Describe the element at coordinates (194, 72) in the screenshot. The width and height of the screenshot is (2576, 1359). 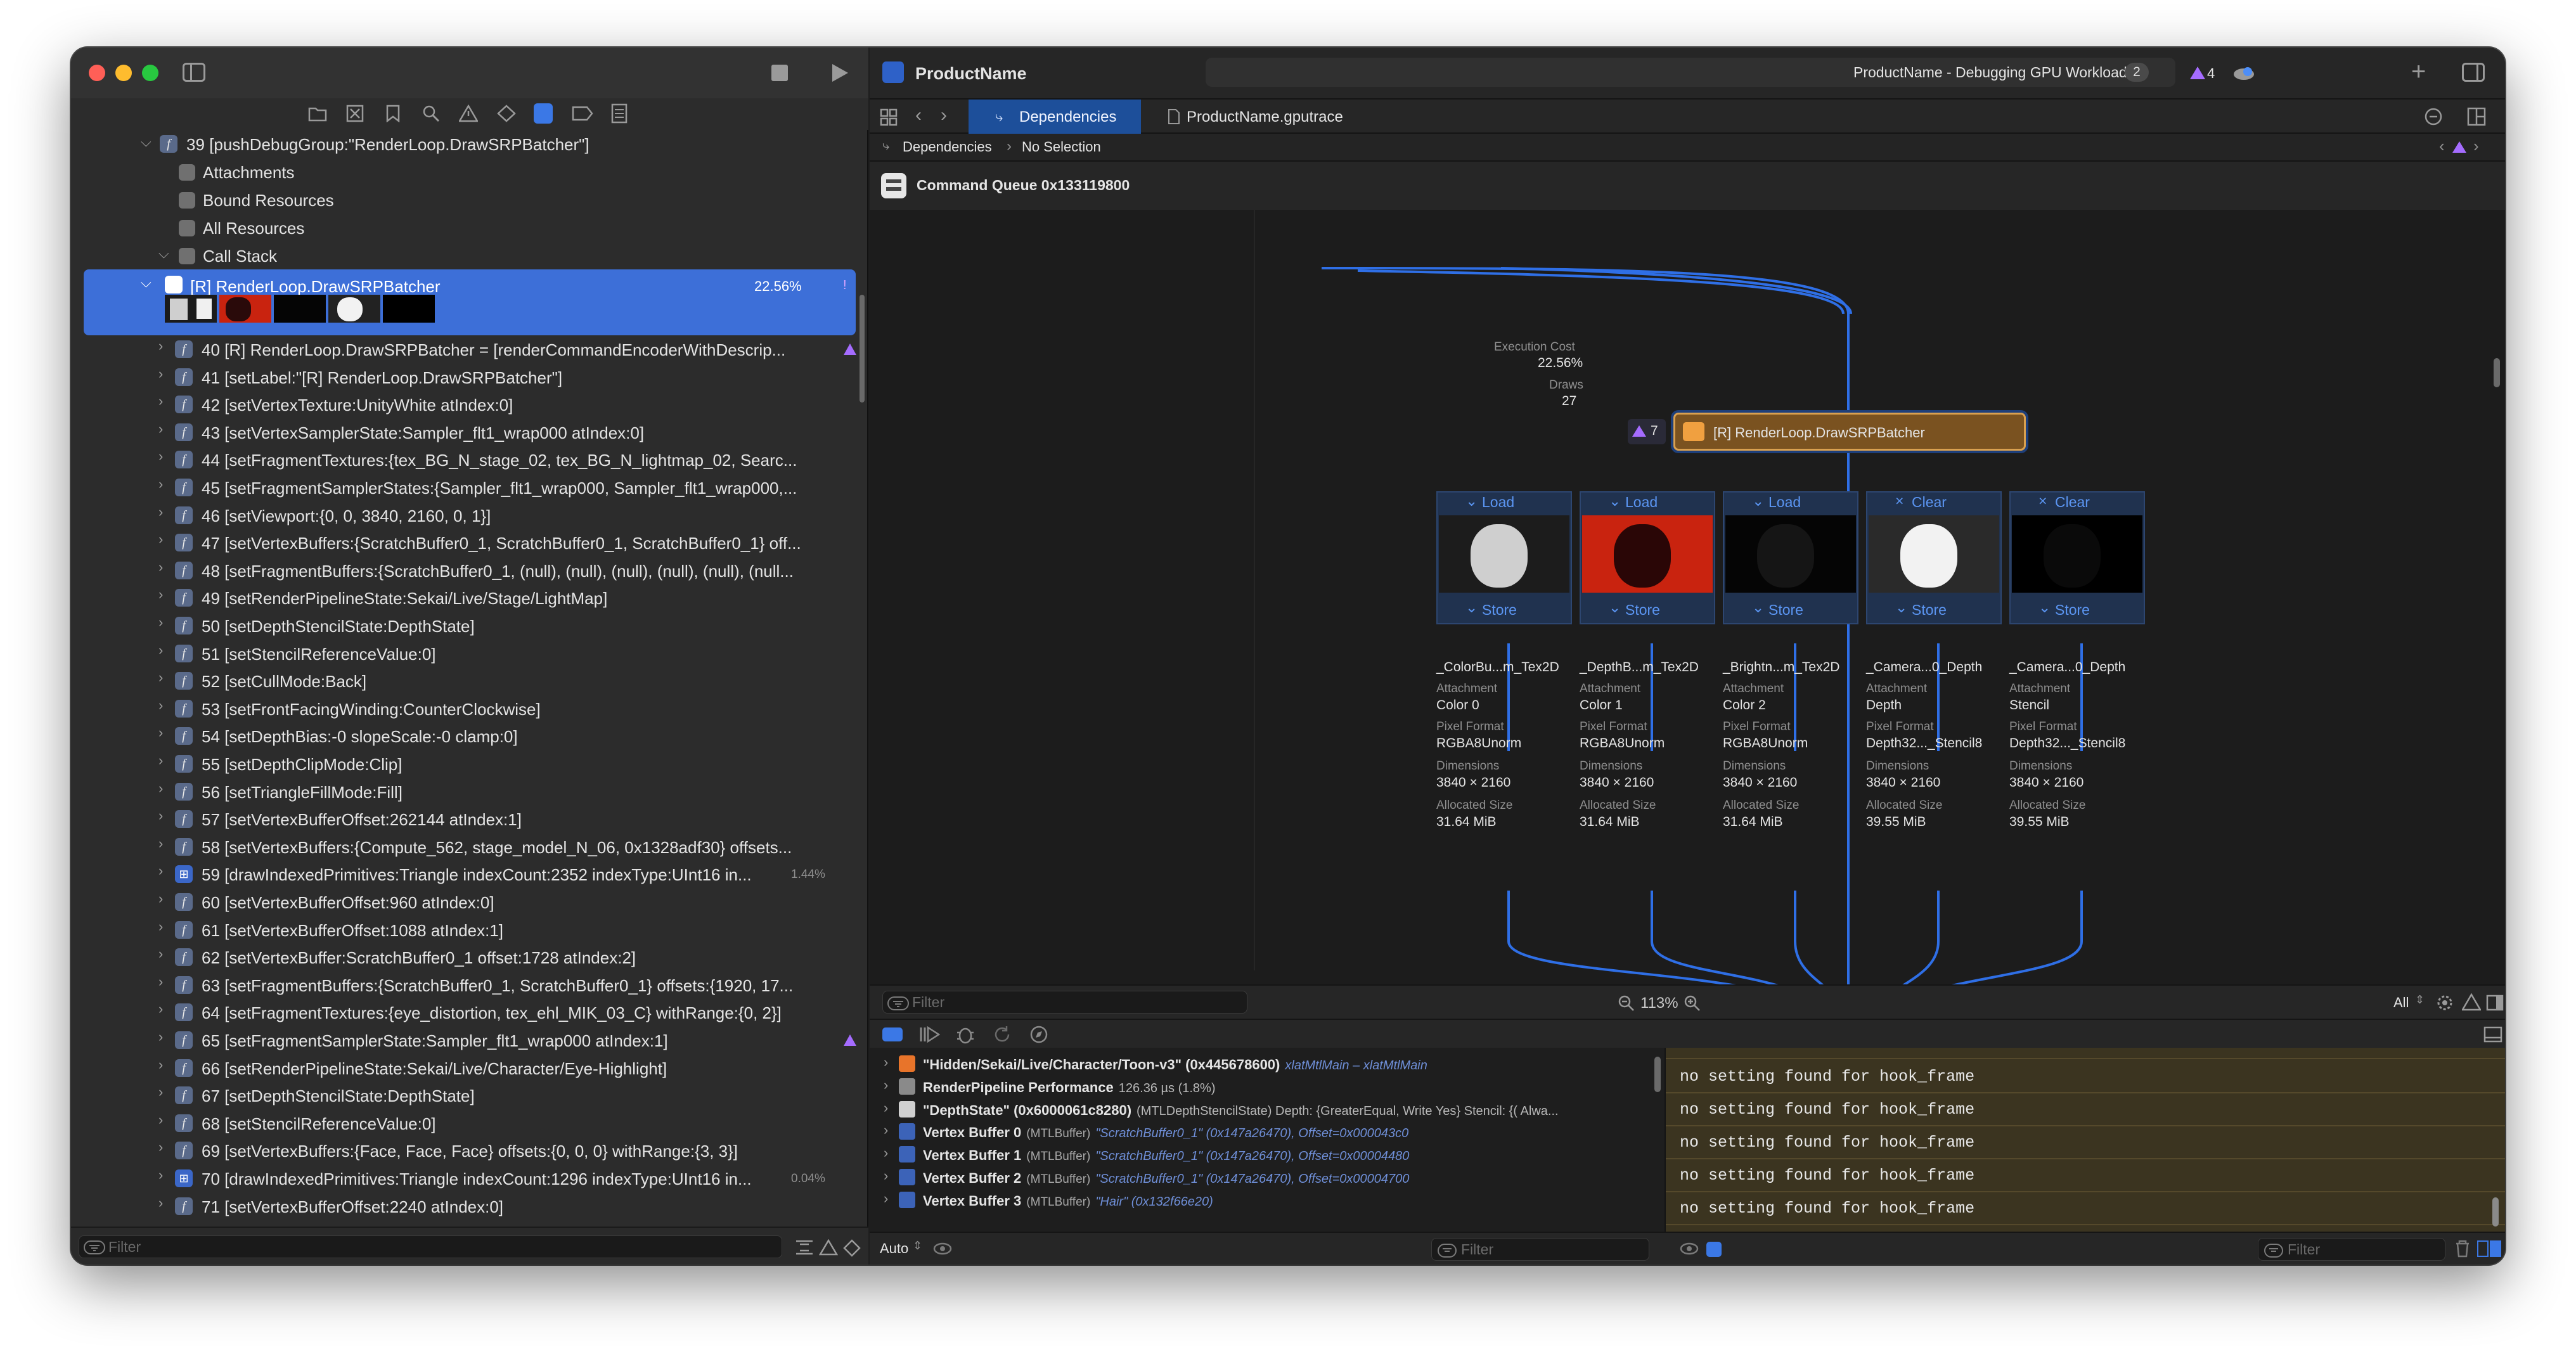
I see `sidebar-toggle-icon` at that location.